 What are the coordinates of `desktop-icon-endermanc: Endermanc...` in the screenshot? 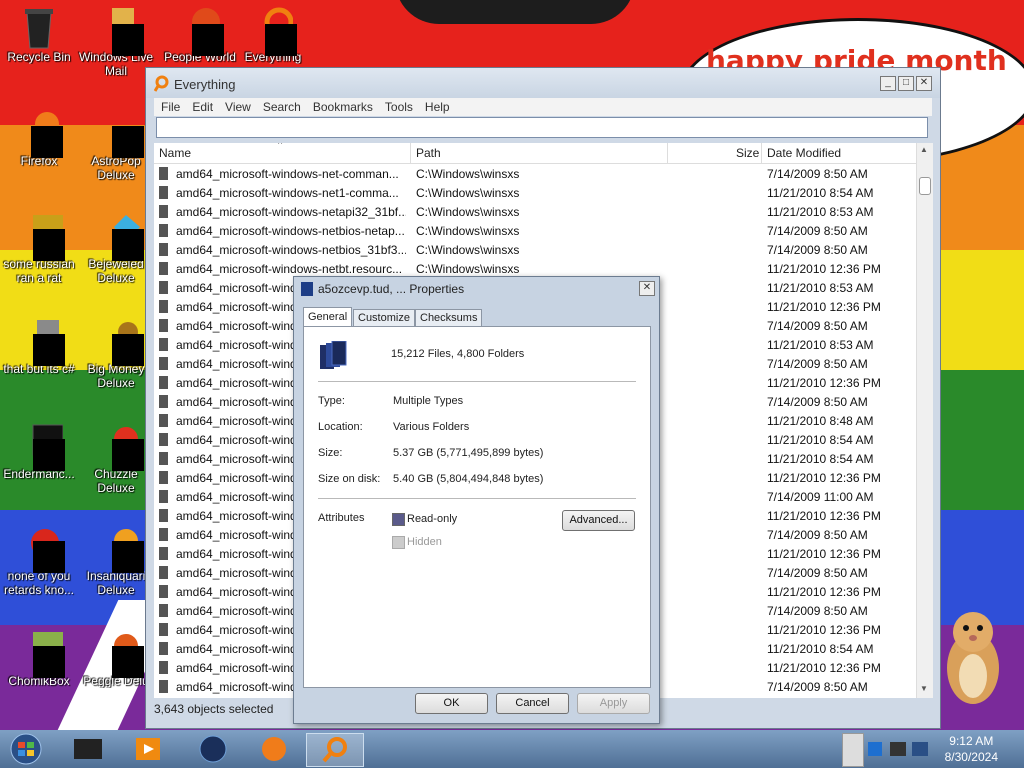 It's located at (39, 452).